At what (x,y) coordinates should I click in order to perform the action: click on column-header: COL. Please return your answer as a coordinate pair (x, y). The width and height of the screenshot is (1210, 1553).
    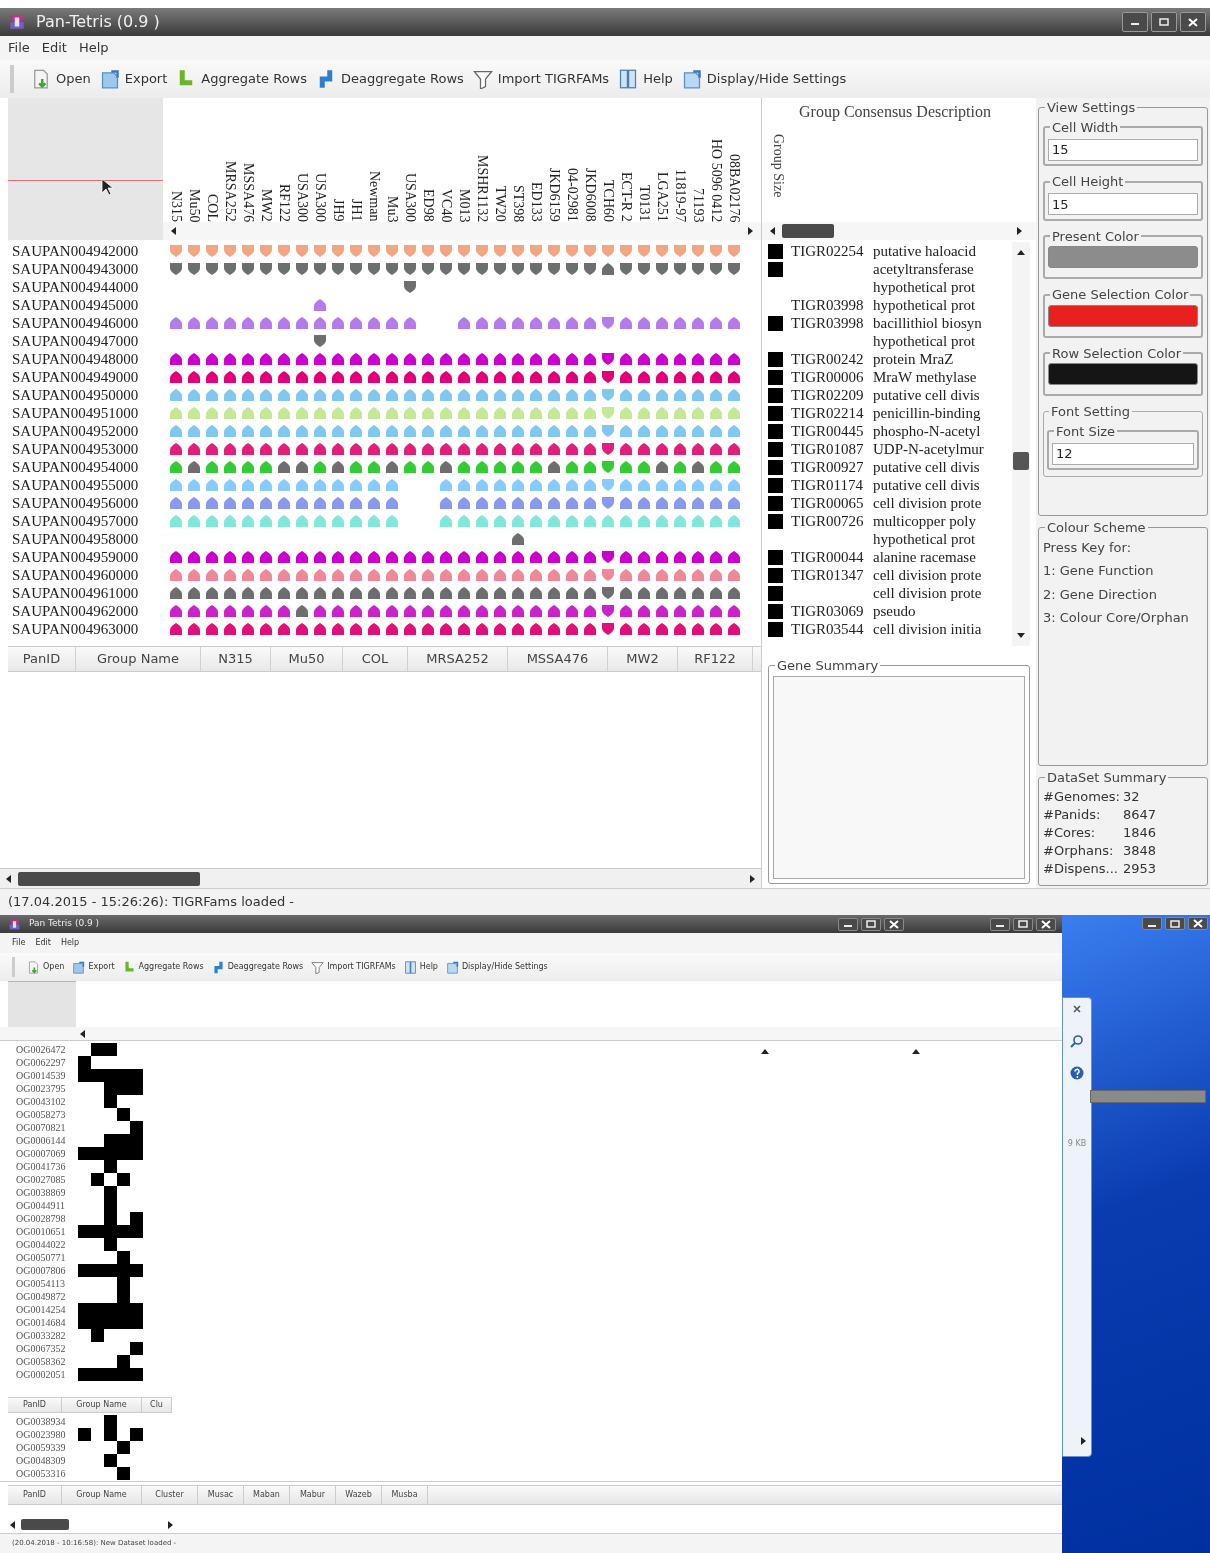
    Looking at the image, I should click on (375, 659).